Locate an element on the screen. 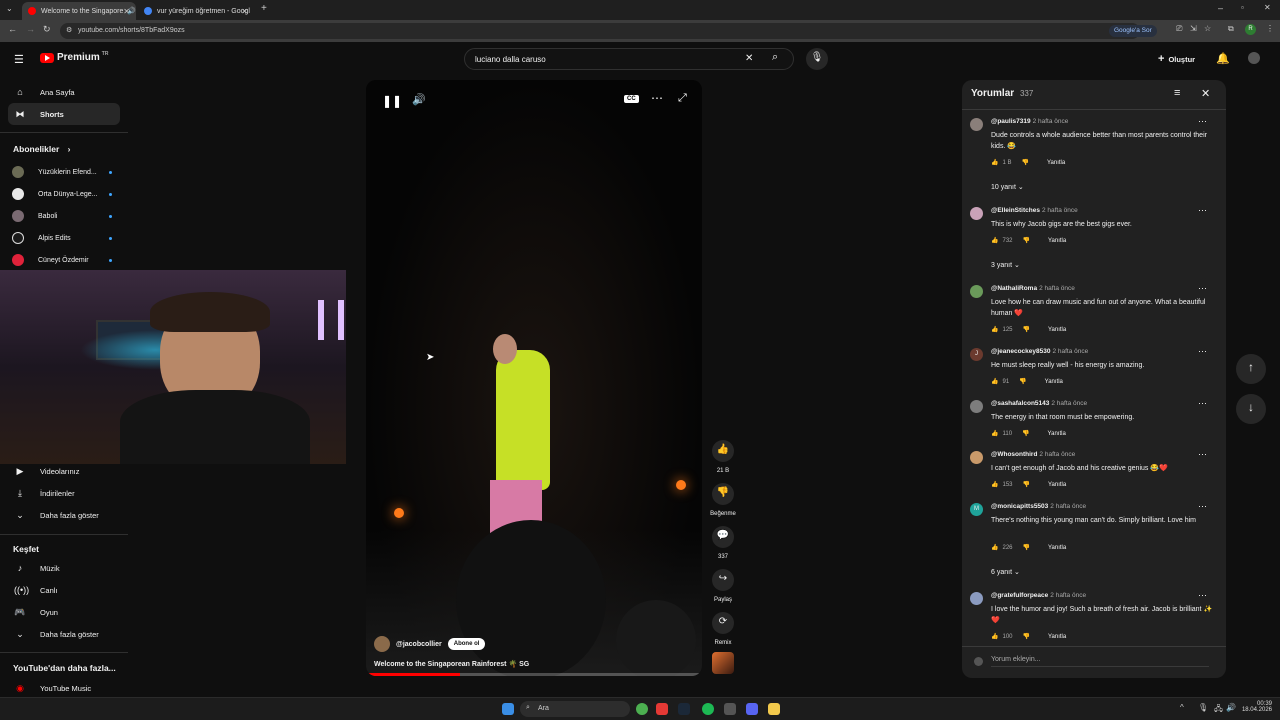 This screenshot has height=720, width=1280. back-icon: ← is located at coordinates (12, 29).